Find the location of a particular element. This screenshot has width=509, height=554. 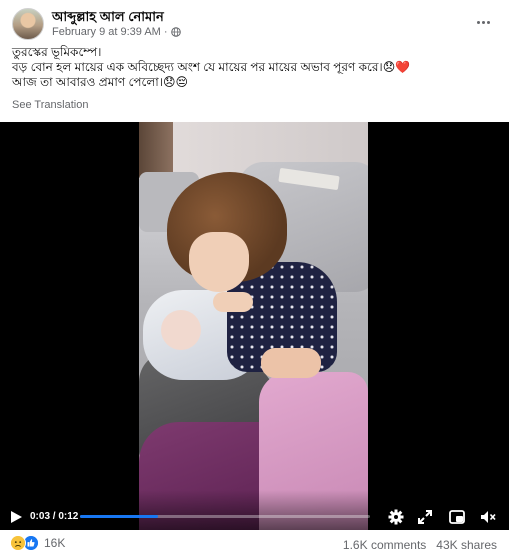

author-avatar is located at coordinates (28, 24).